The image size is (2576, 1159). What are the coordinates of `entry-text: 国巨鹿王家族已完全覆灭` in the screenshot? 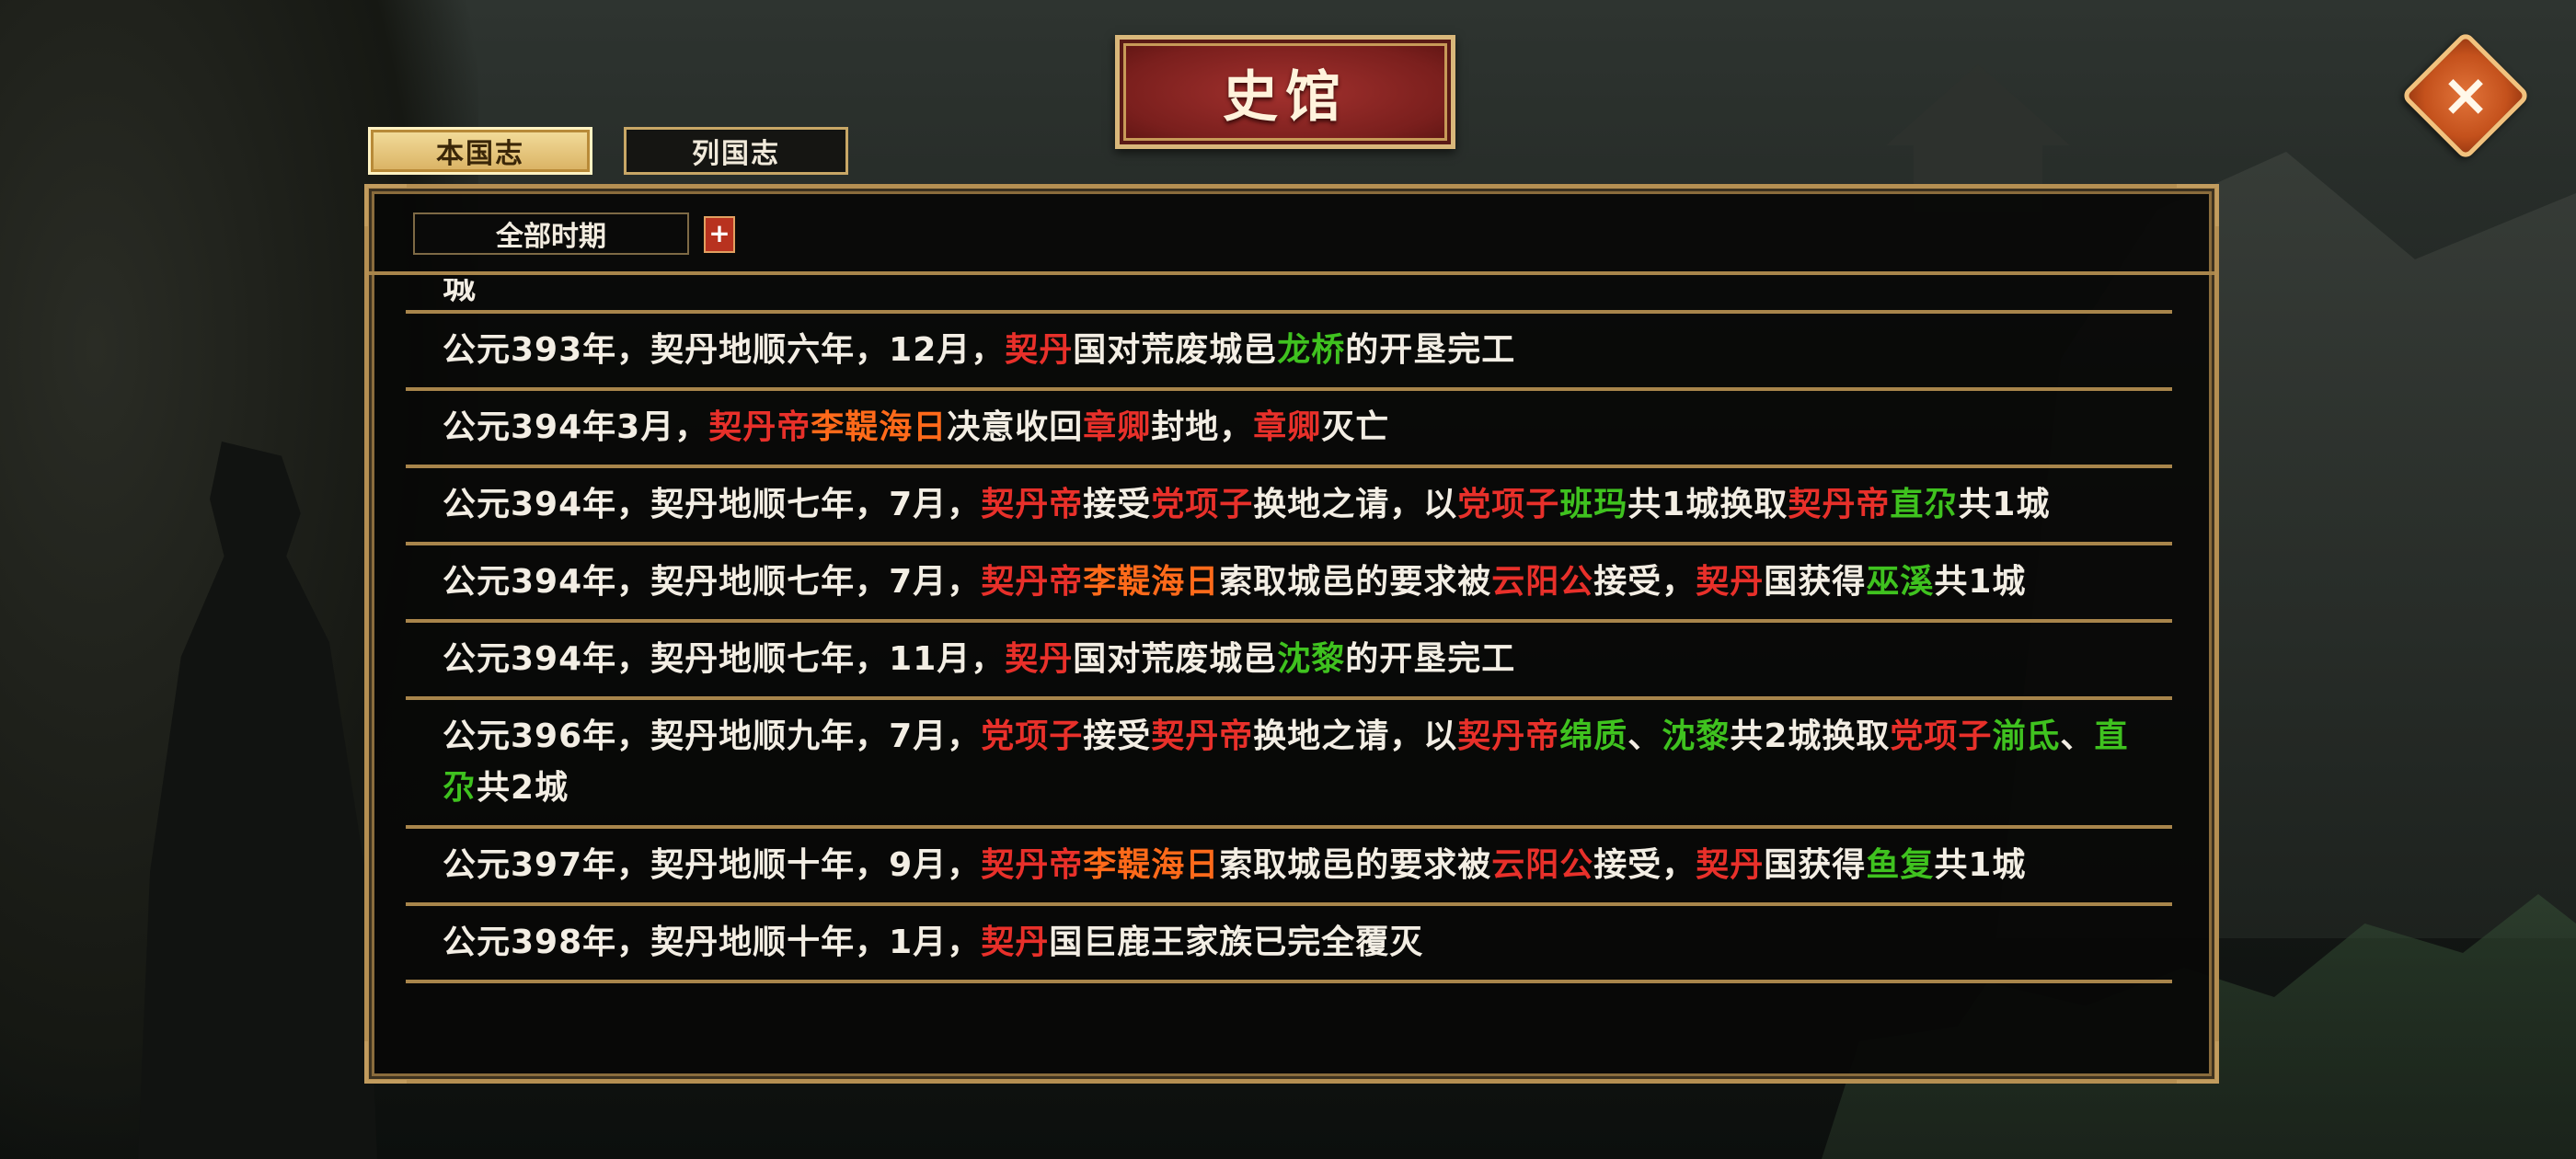 It's located at (1236, 942).